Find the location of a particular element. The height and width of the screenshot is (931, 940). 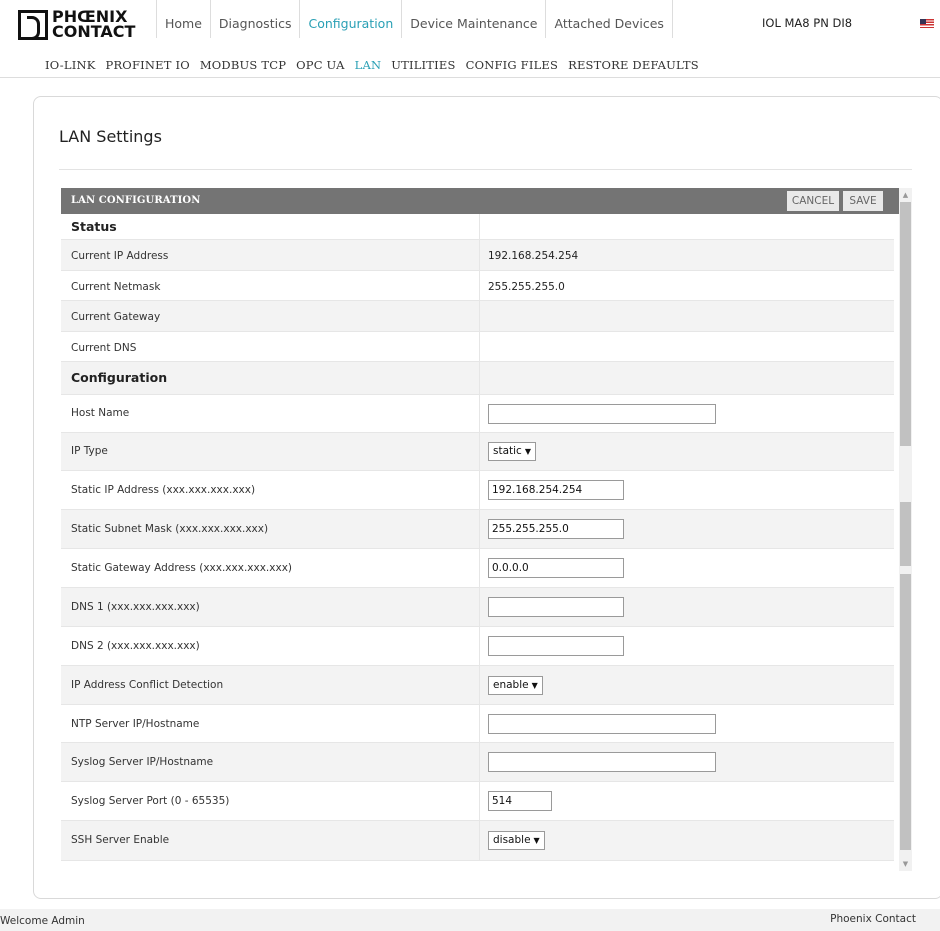

subnav-opc-ua: OPC UA is located at coordinates (320, 62).